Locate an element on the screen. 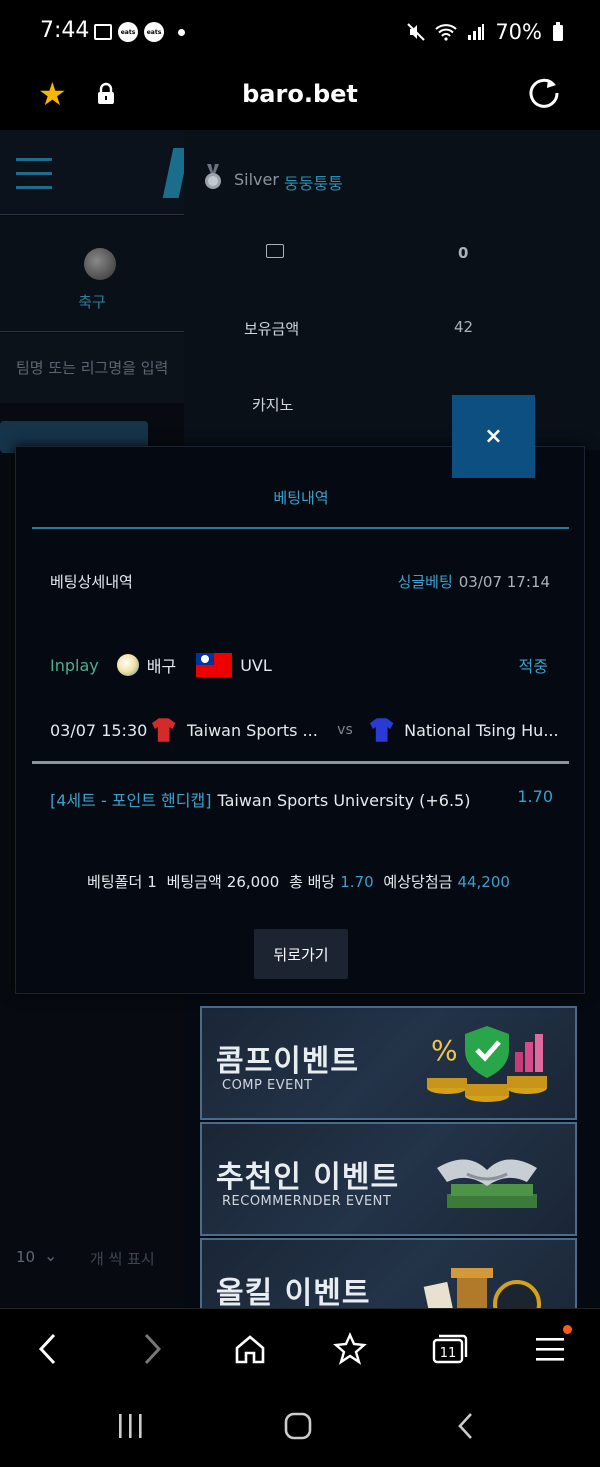 The image size is (600, 1467). pick-selection: Taiwan Sports University (+6.5) is located at coordinates (344, 800).